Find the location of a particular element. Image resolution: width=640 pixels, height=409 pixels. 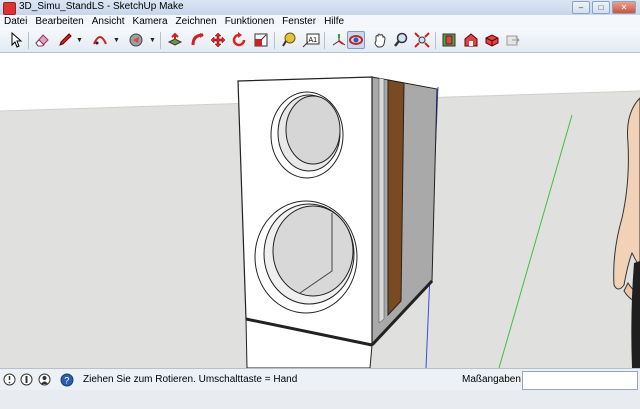

tape-measure-icon is located at coordinates (289, 40).